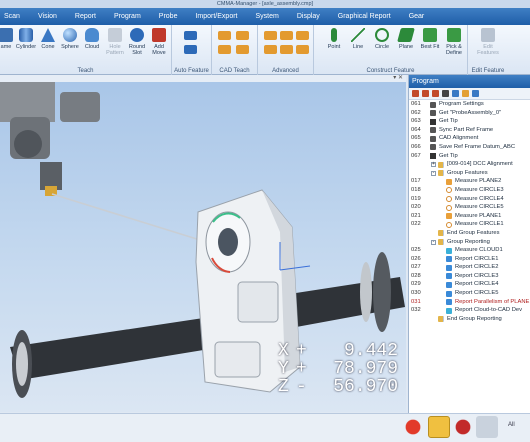 The image size is (530, 442). Describe the element at coordinates (469, 181) in the screenshot. I see `program-step: 017 Measure PLANE2` at that location.